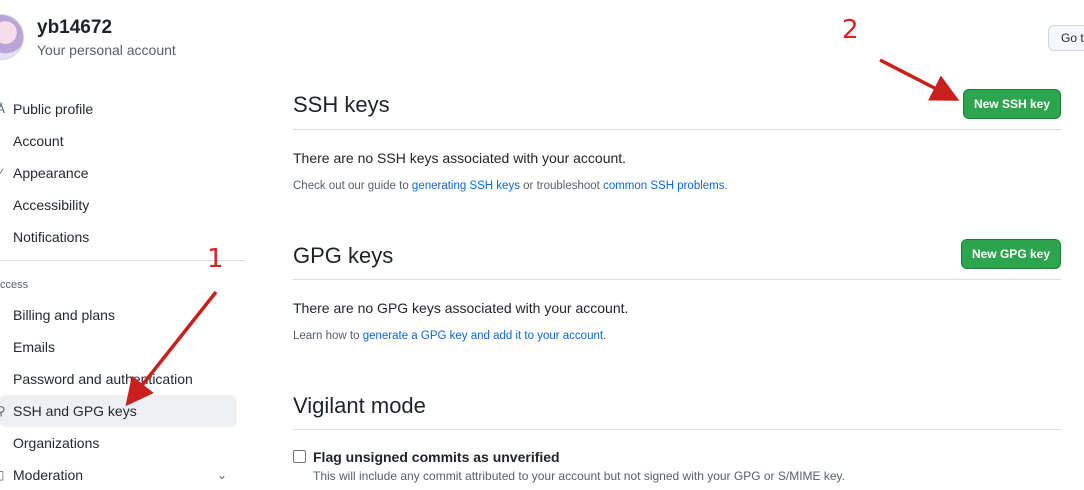 The image size is (1084, 490). I want to click on sidebar-item-label: Notifications, so click(51, 237).